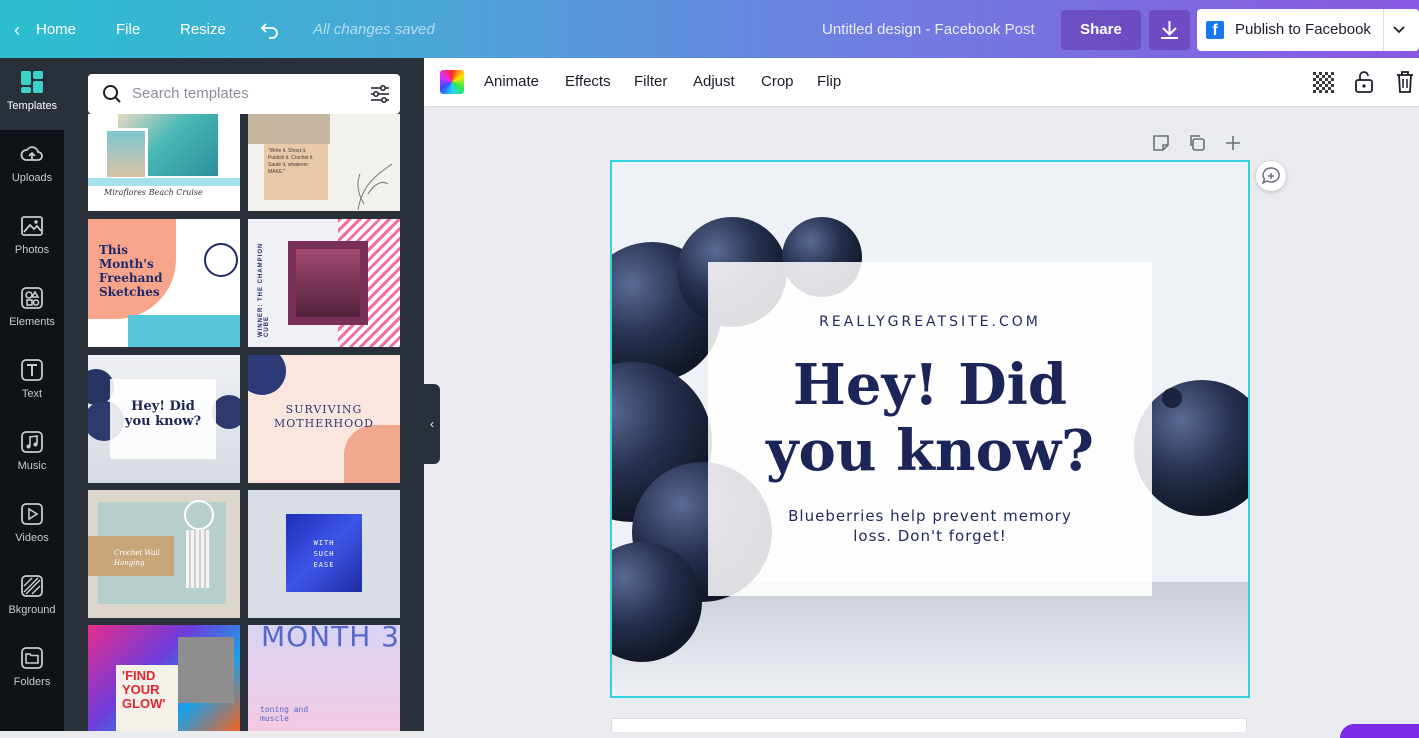  I want to click on add-comment-button, so click(1271, 176).